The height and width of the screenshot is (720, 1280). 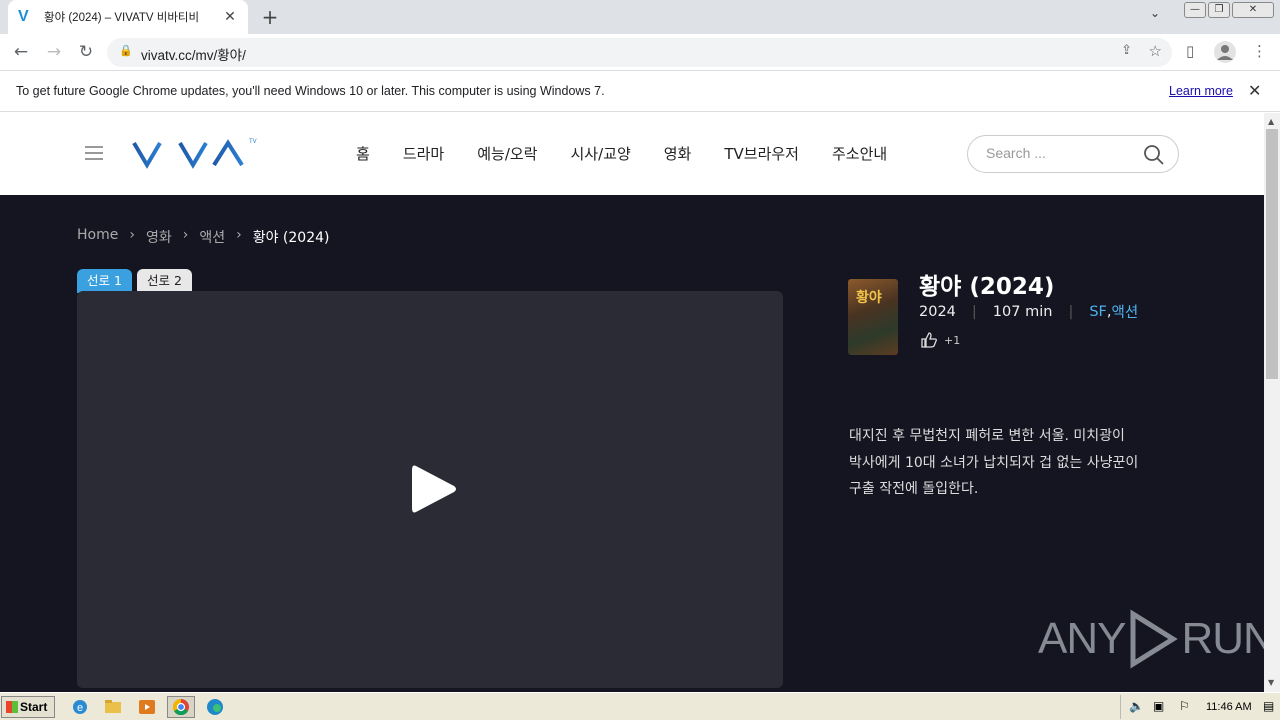 I want to click on svg-text: e, so click(x=80, y=708).